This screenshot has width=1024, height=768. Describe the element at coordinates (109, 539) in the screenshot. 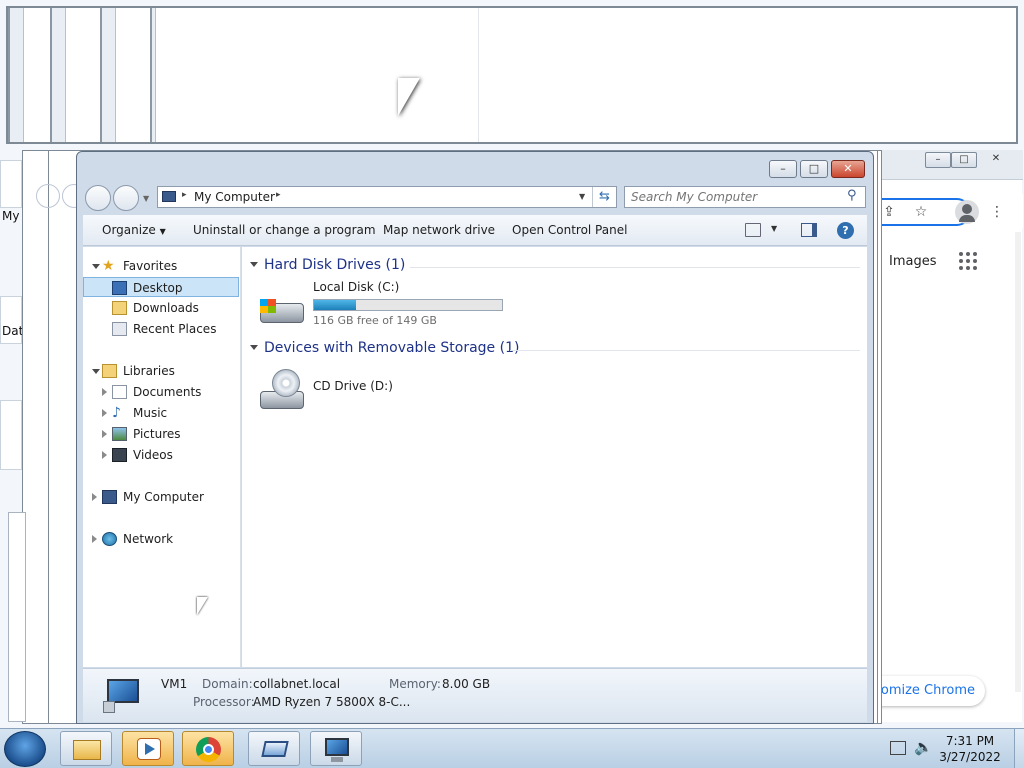

I see `network-globe-icon` at that location.